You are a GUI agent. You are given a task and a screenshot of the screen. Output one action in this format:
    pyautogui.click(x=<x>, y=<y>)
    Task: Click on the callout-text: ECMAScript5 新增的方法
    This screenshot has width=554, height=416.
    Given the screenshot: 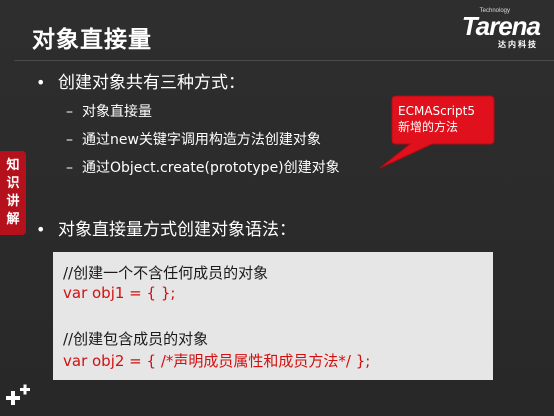 What is the action you would take?
    pyautogui.click(x=443, y=119)
    